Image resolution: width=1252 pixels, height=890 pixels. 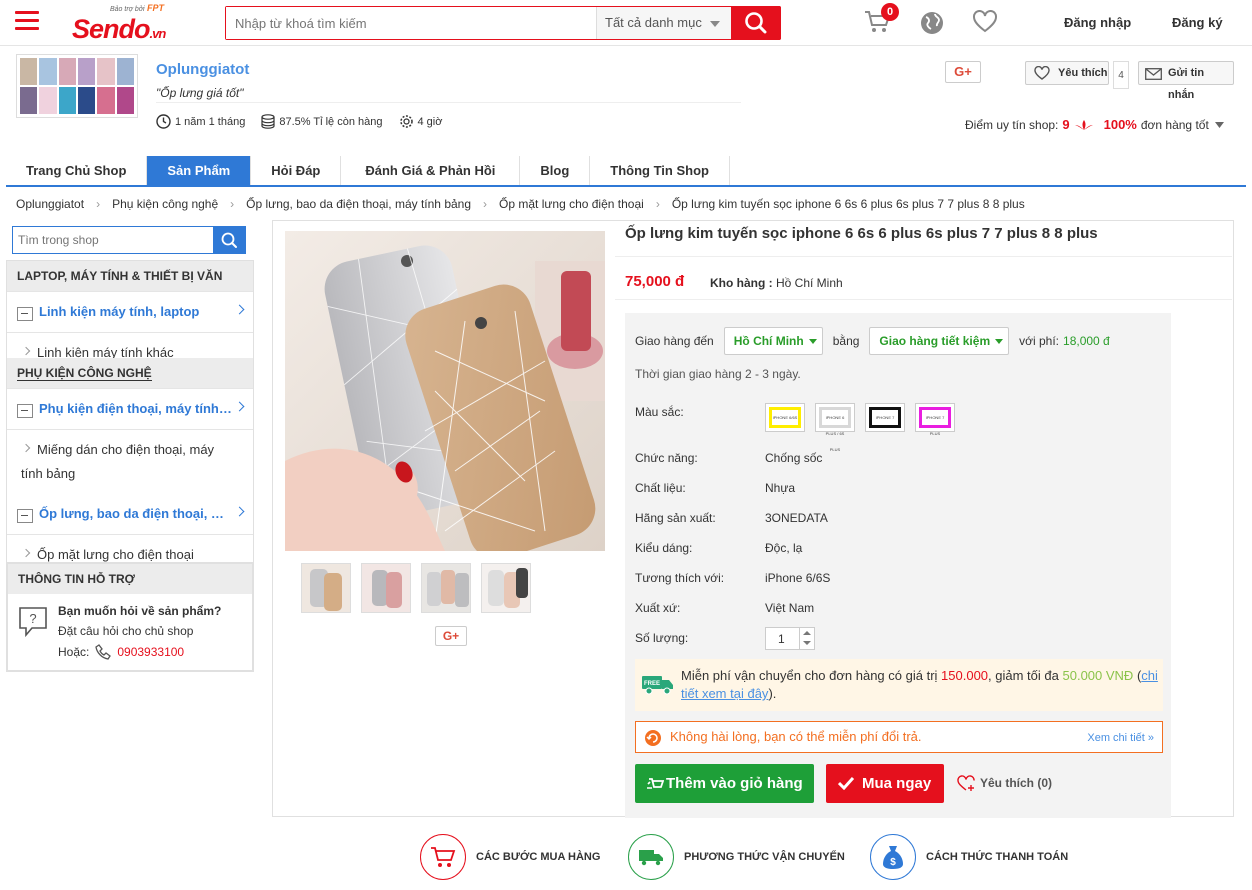 What do you see at coordinates (1175, 125) in the screenshot?
I see `good-orders-label: đơn hàng tốt` at bounding box center [1175, 125].